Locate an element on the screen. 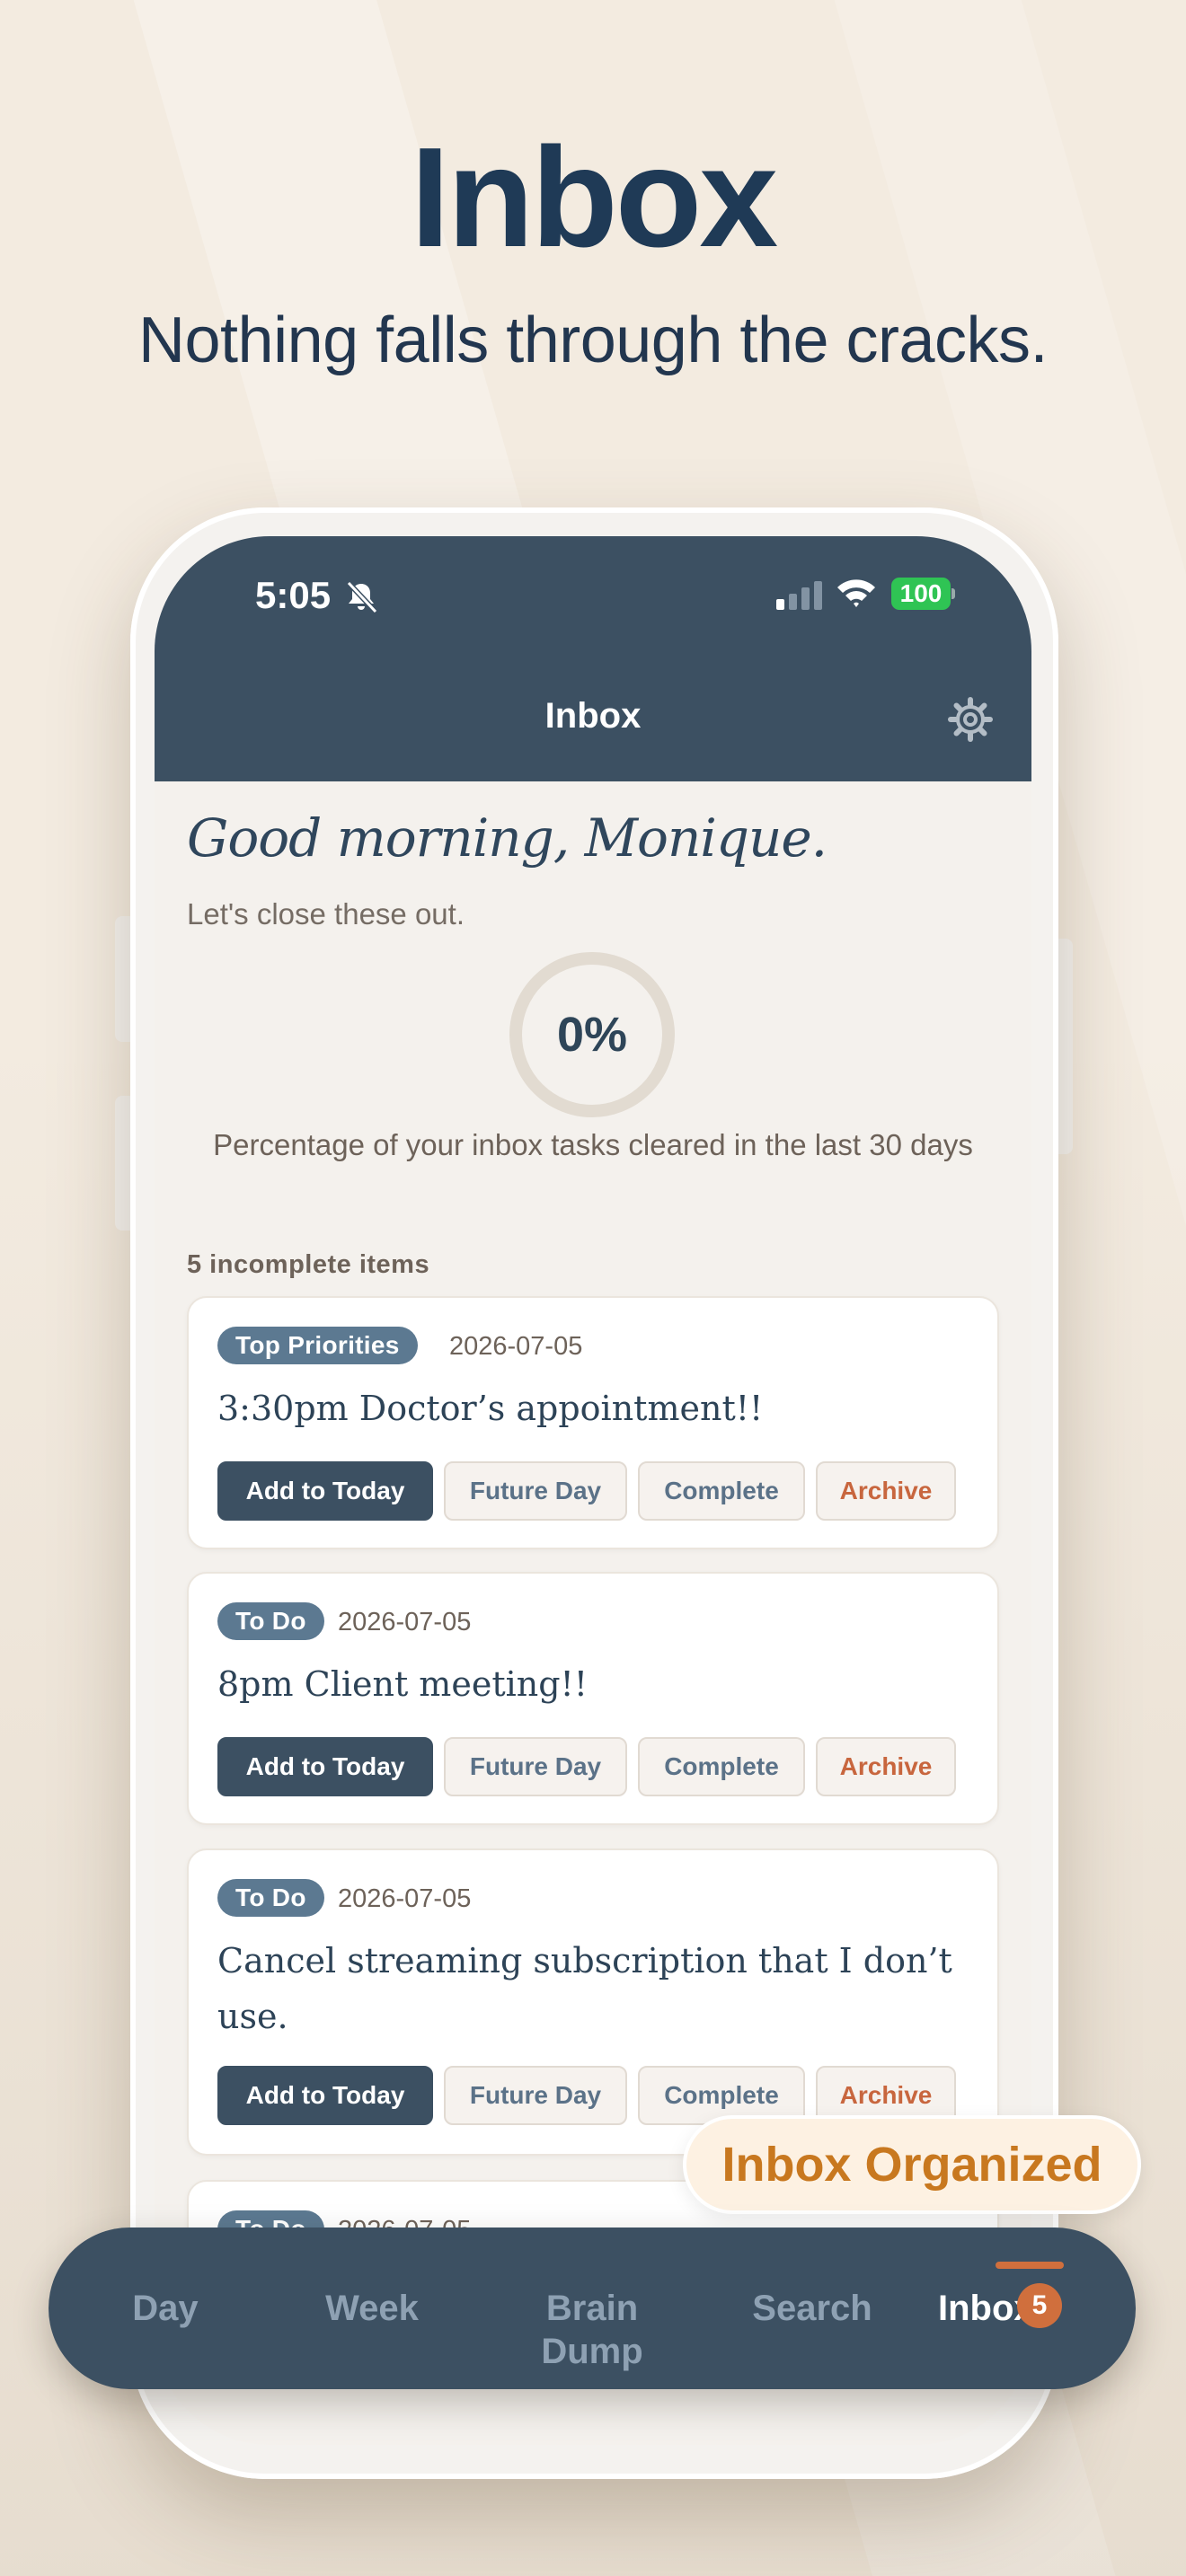 The image size is (1186, 2576). tab-day: Day is located at coordinates (165, 2308).